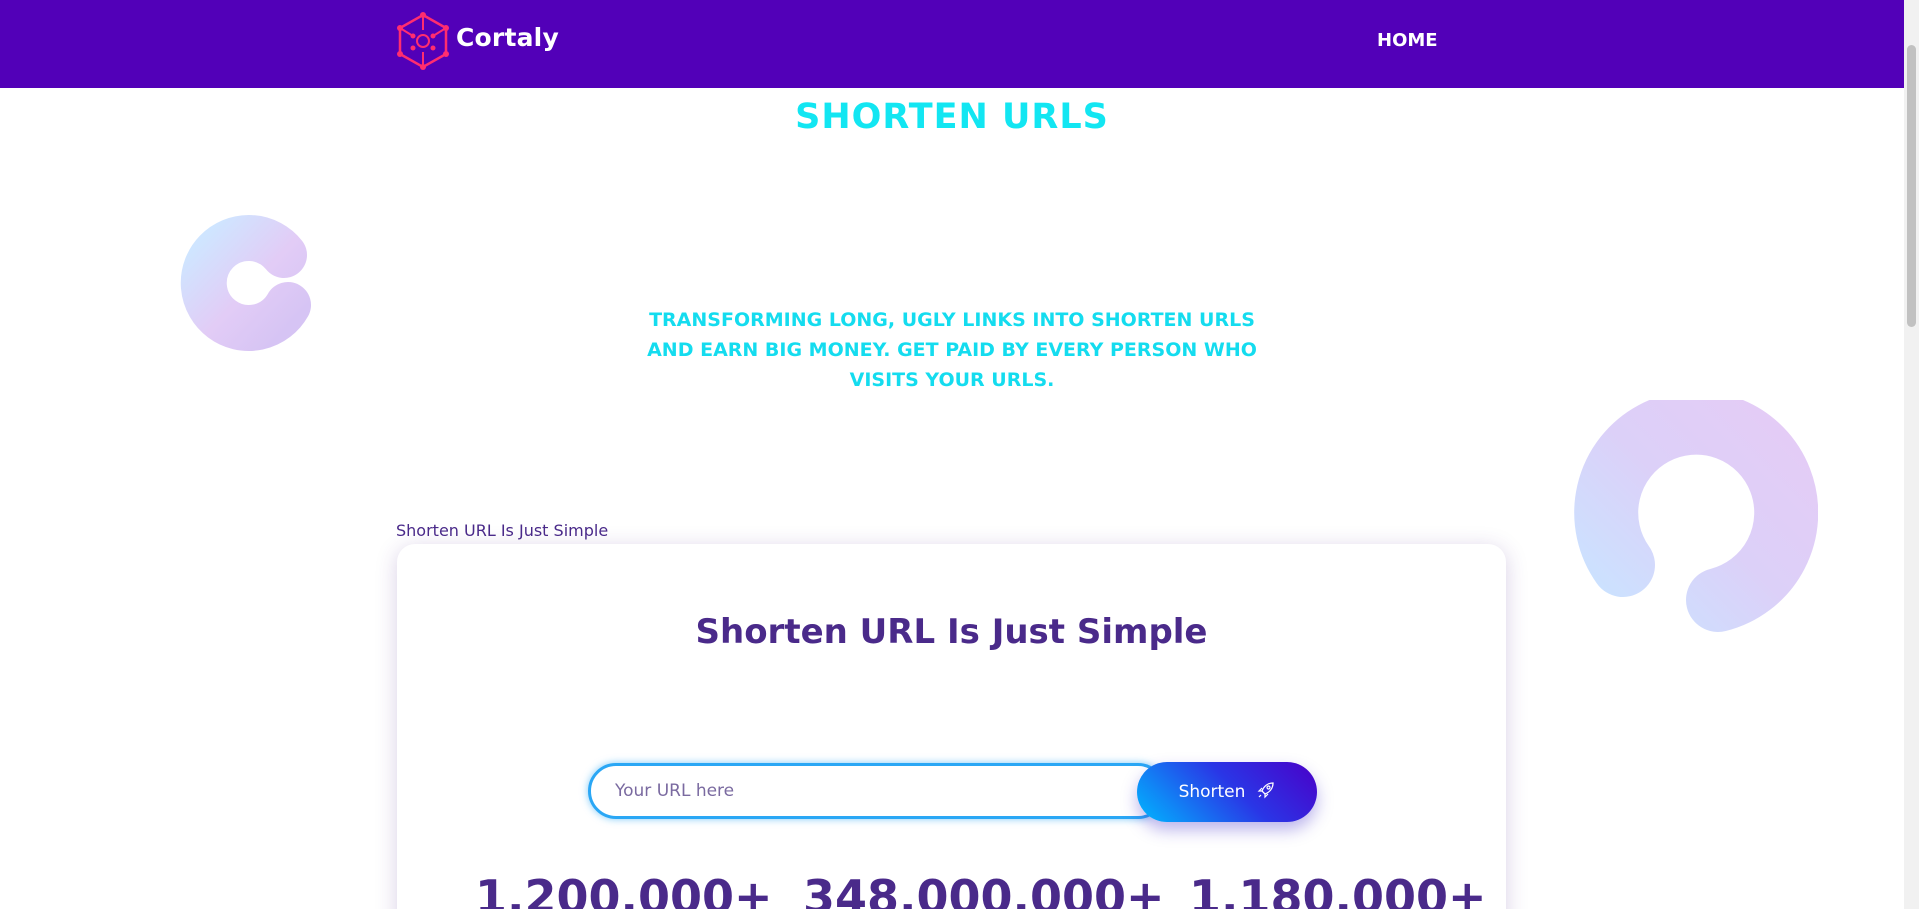 This screenshot has height=909, width=1919. Describe the element at coordinates (507, 37) in the screenshot. I see `brand-name: Cortaly` at that location.